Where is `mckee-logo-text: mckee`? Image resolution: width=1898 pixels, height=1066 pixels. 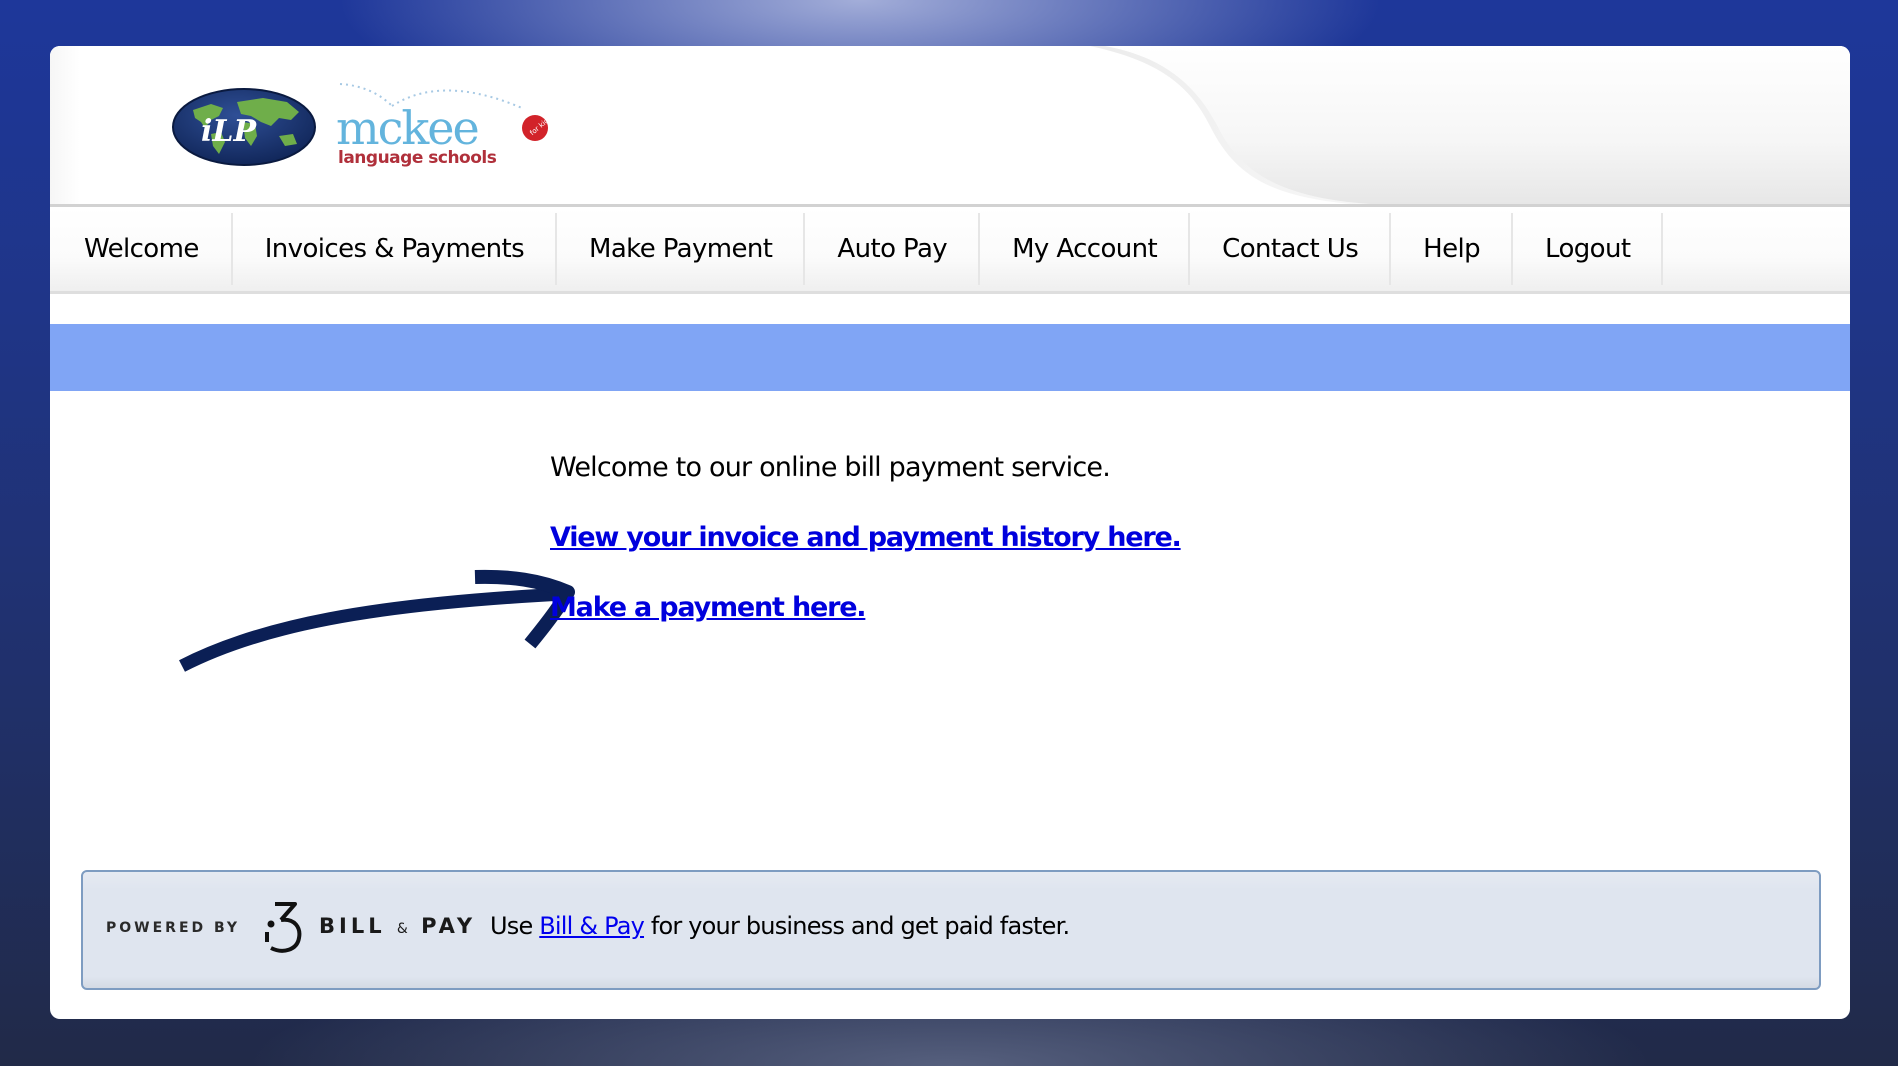
mckee-logo-text: mckee is located at coordinates (407, 128).